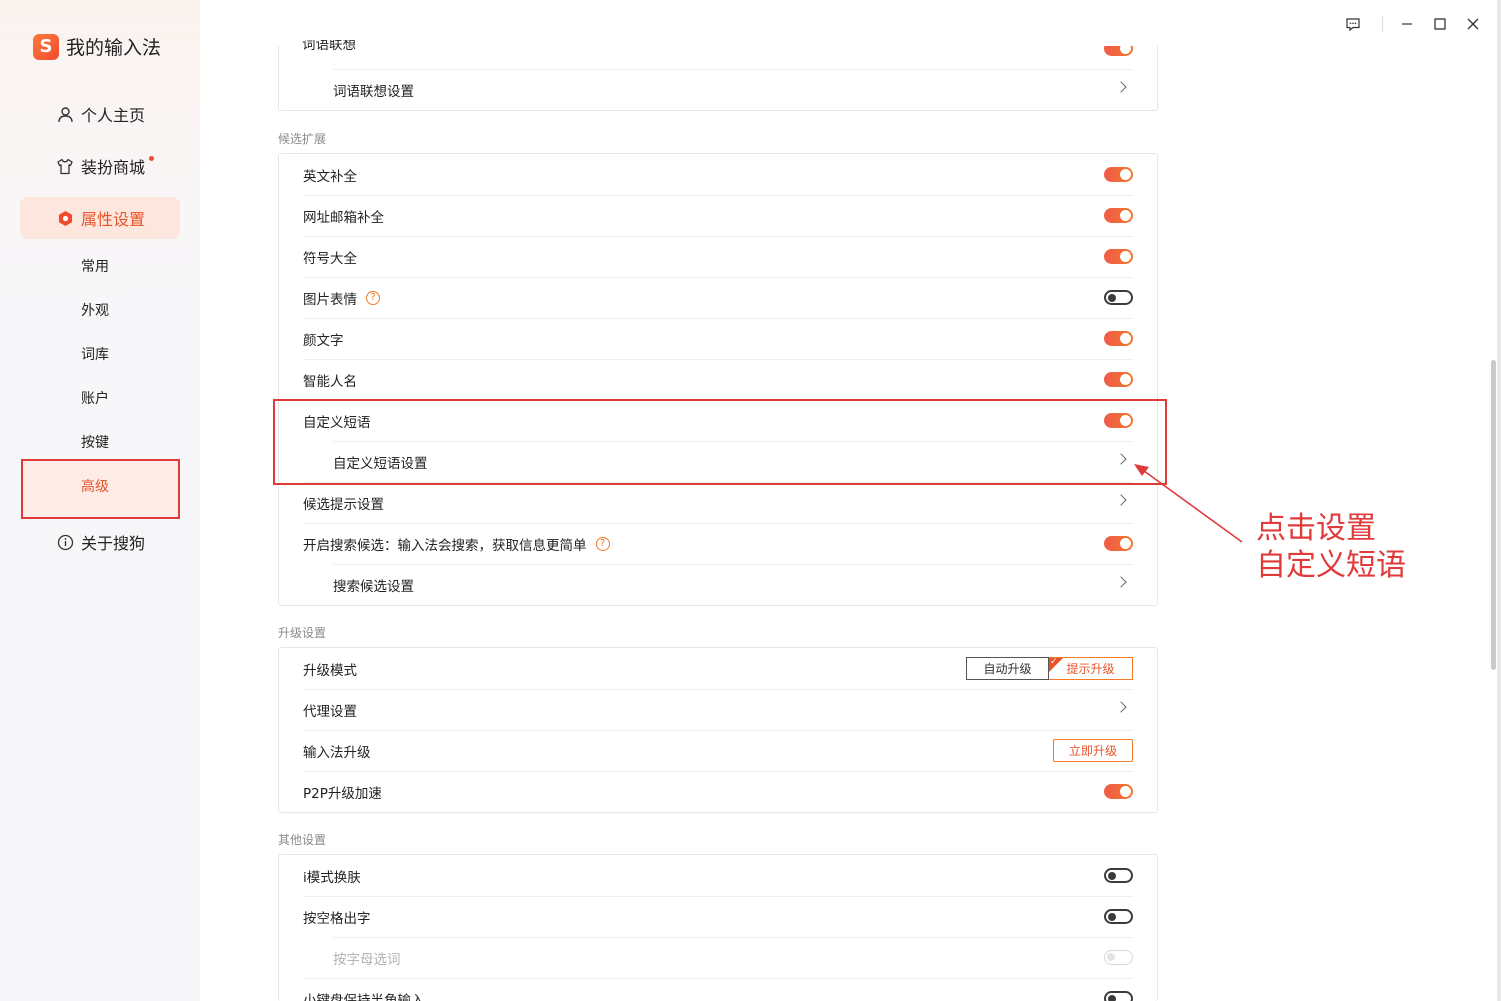 The height and width of the screenshot is (1001, 1501). What do you see at coordinates (332, 877) in the screenshot?
I see `row-label: i模式换肤` at bounding box center [332, 877].